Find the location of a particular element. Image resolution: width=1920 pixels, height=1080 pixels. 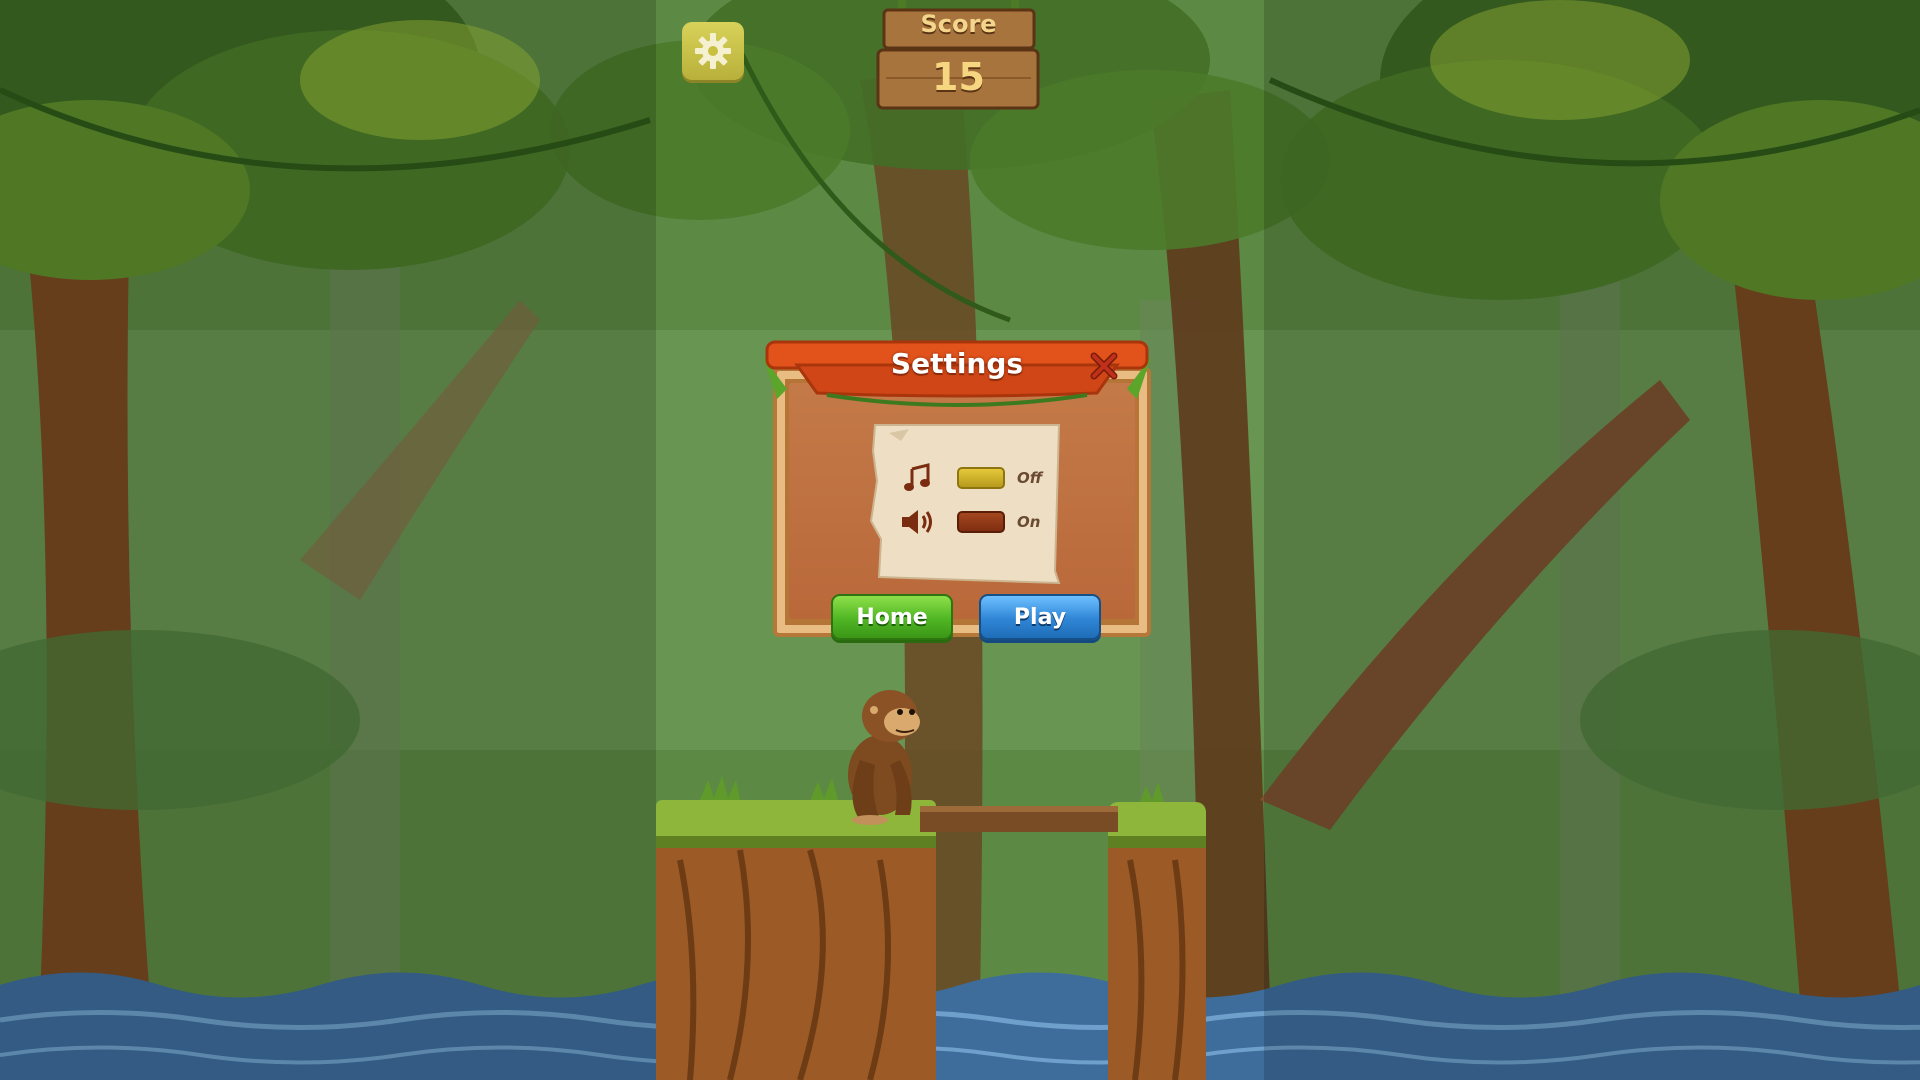

paper-scroll: Off On is located at coordinates (967, 503).